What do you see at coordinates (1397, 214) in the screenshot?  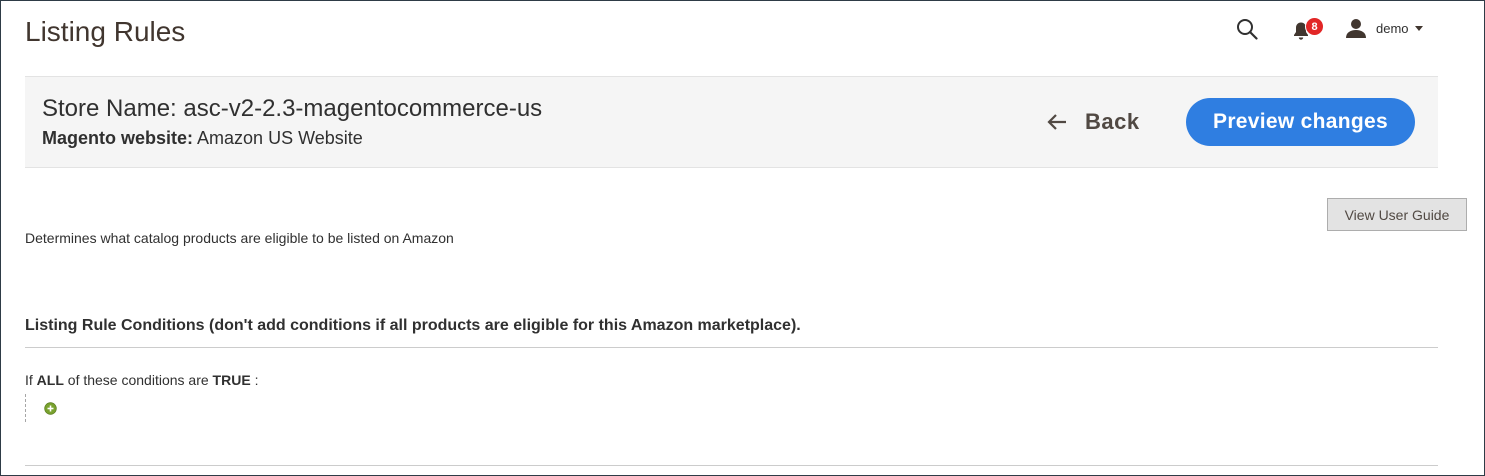 I see `view-user-guide-button: View User Guide` at bounding box center [1397, 214].